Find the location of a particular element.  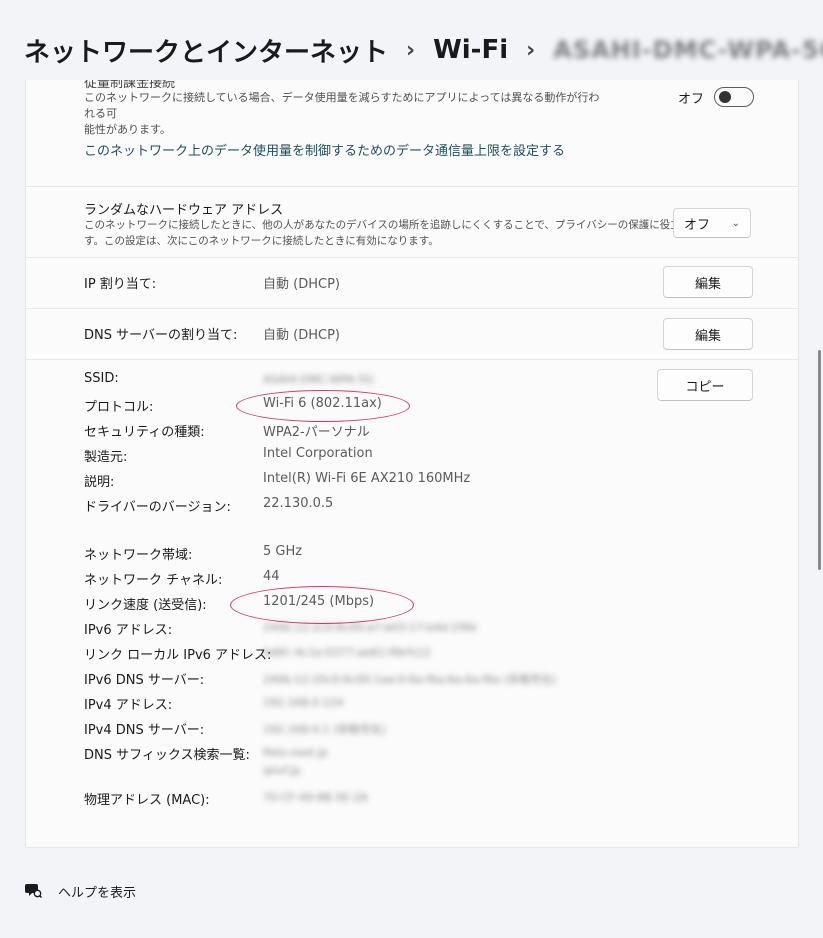

property-label: ネットワーク帯域: is located at coordinates (138, 555).